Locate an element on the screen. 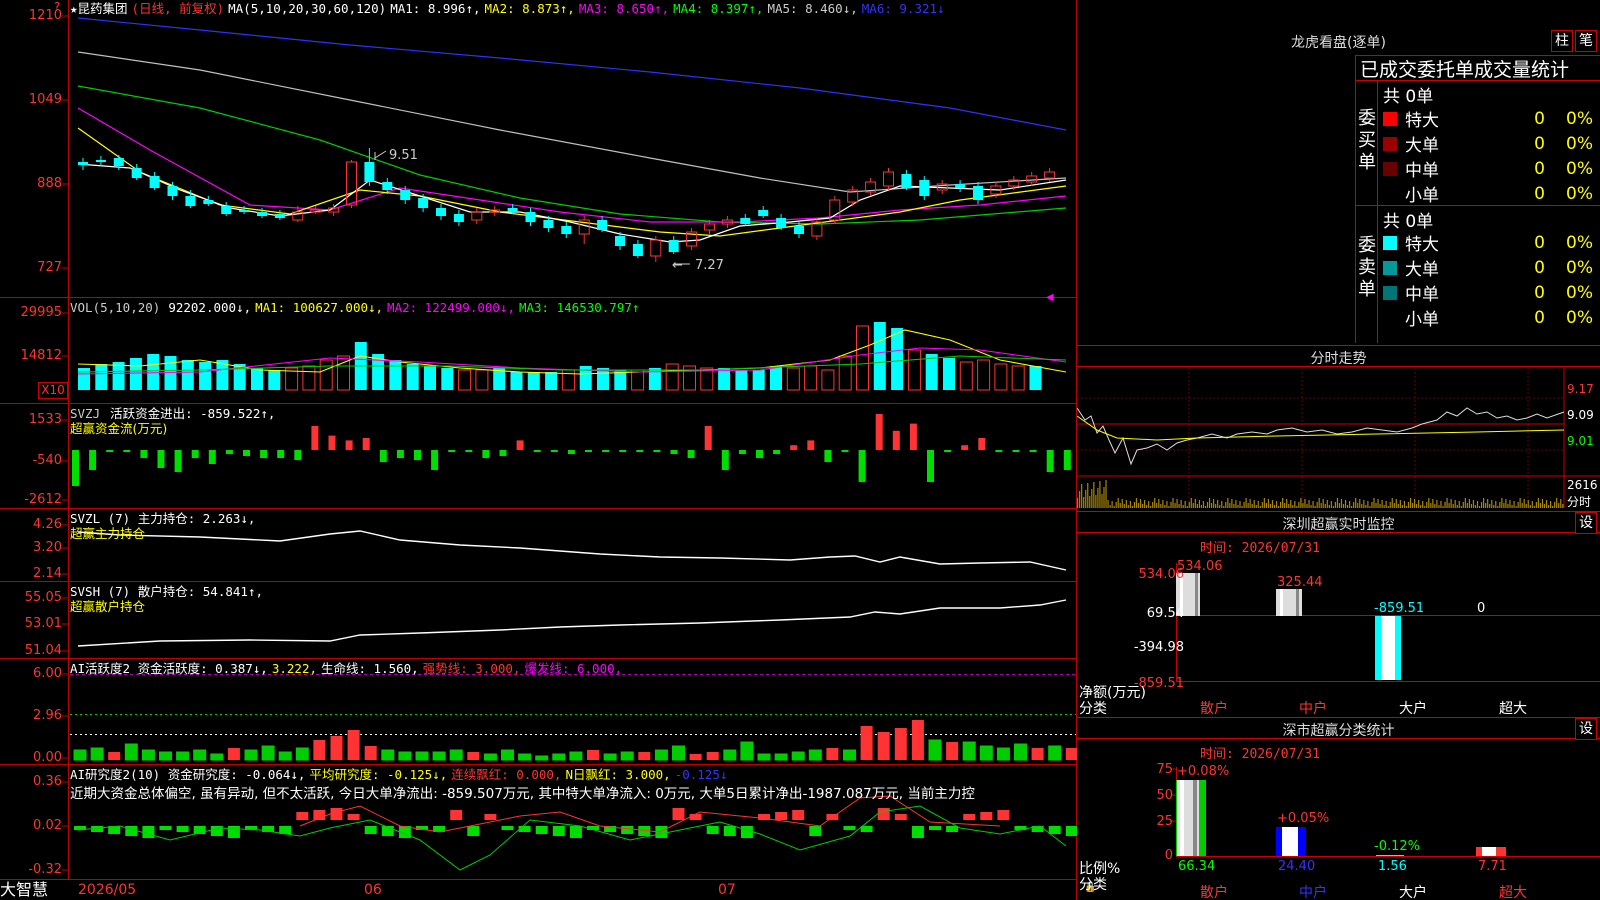  ma3-value: MA3: 8.650↑, is located at coordinates (624, 8).